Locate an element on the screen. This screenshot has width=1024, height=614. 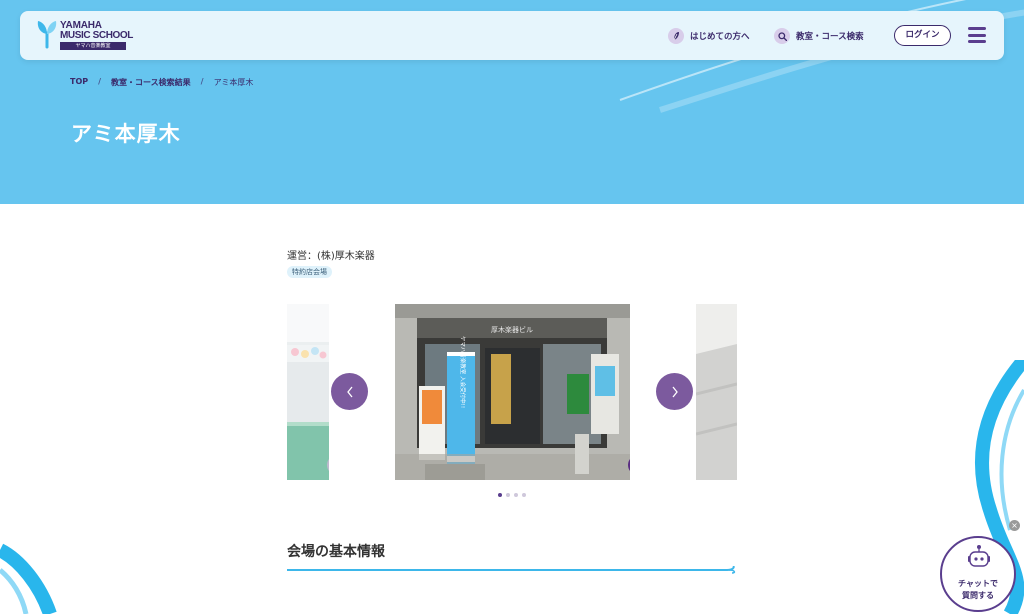
hamburger-menu-icon is located at coordinates (977, 35).